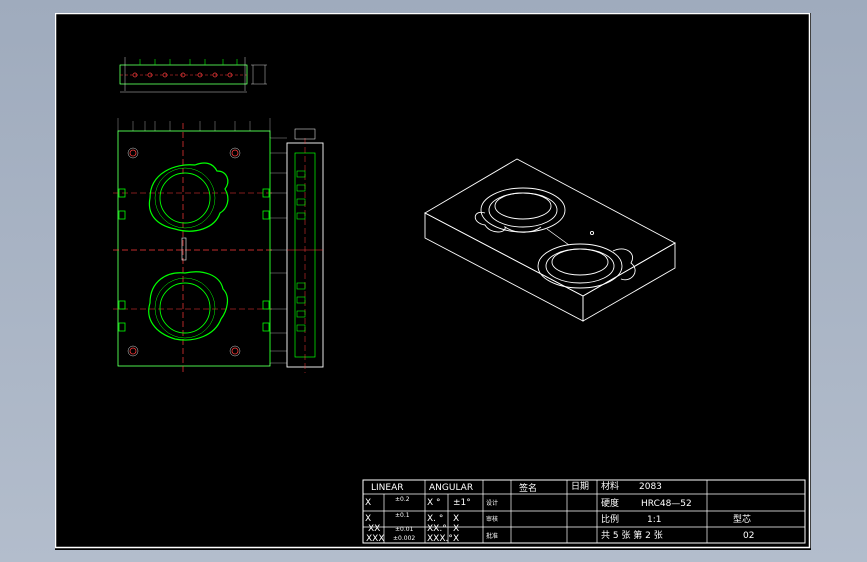 This screenshot has height=562, width=867. What do you see at coordinates (402, 515) in the screenshot?
I see `tol-linear-value: ±0.1` at bounding box center [402, 515].